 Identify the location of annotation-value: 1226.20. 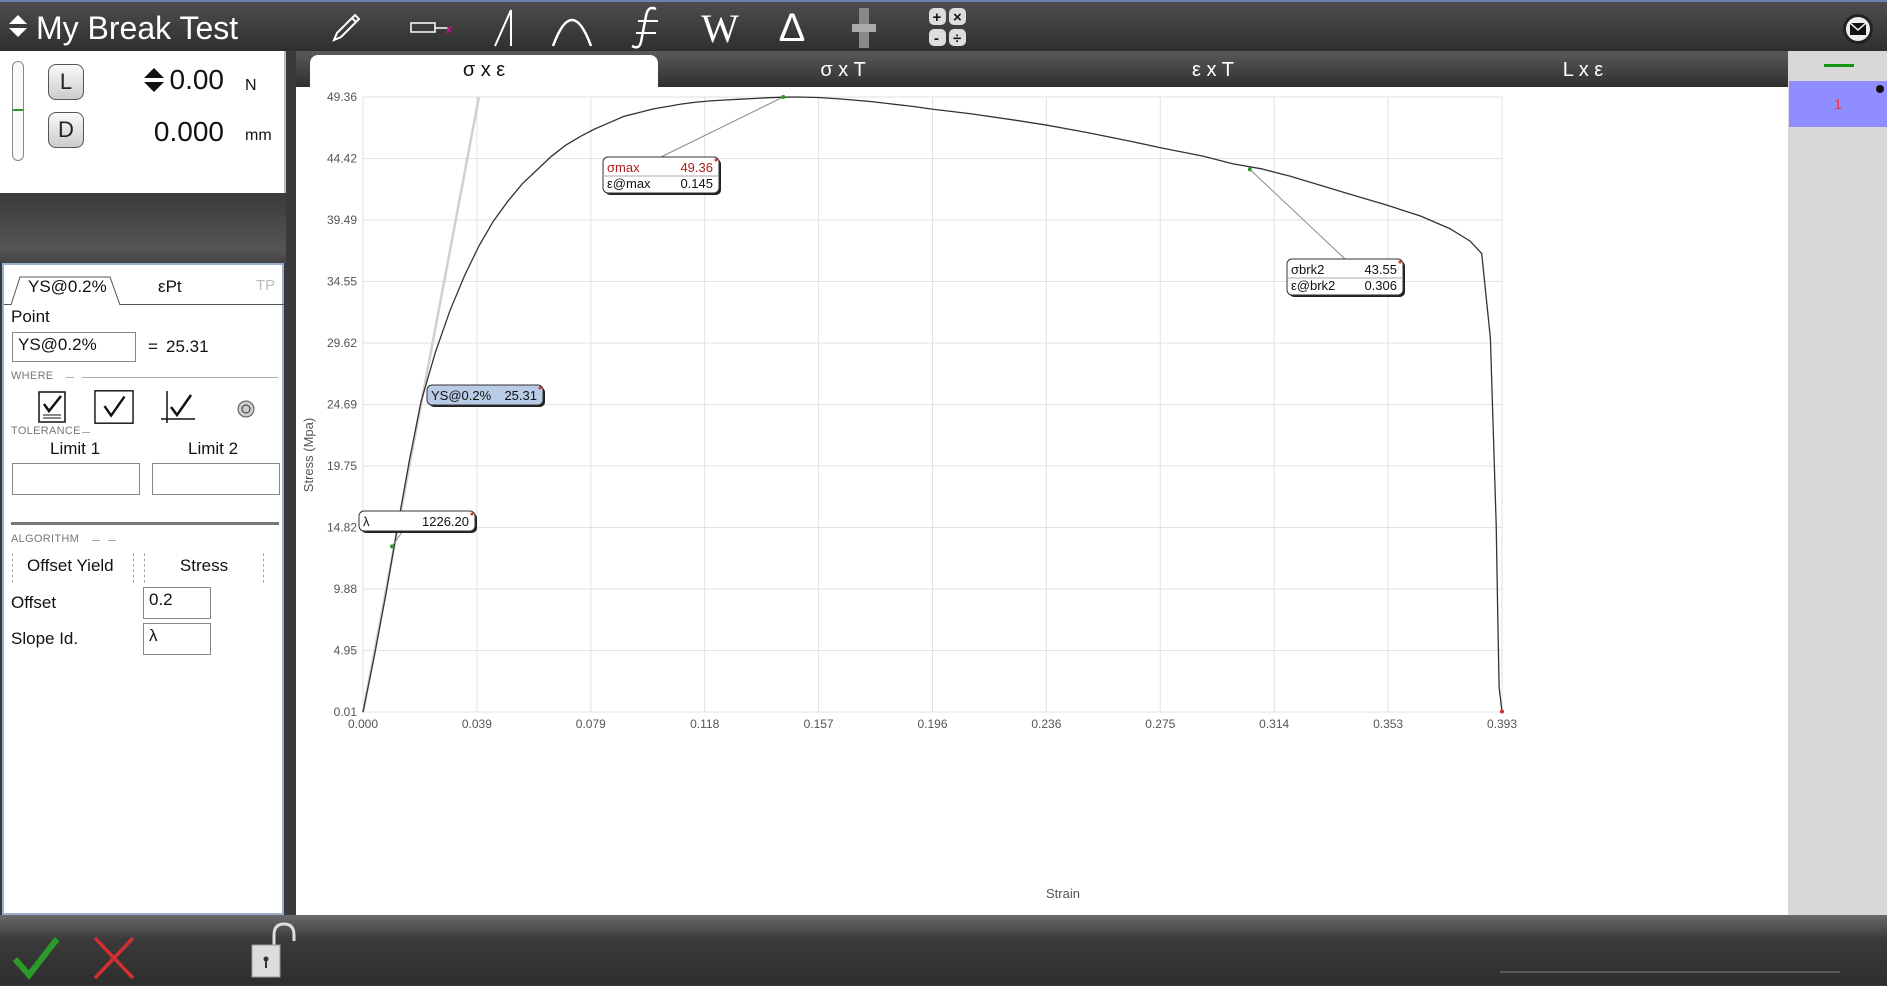
(445, 521).